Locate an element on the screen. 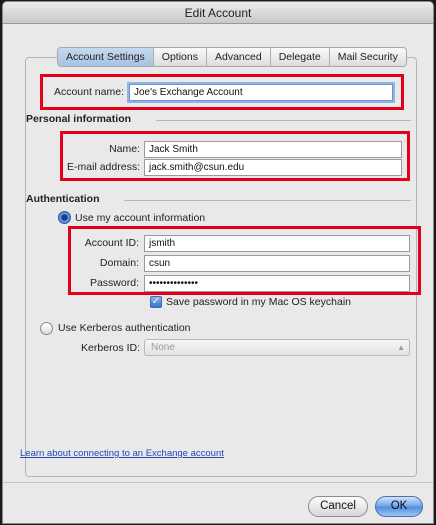 Image resolution: width=436 pixels, height=525 pixels. tab-delegate: Delegate is located at coordinates (300, 57).